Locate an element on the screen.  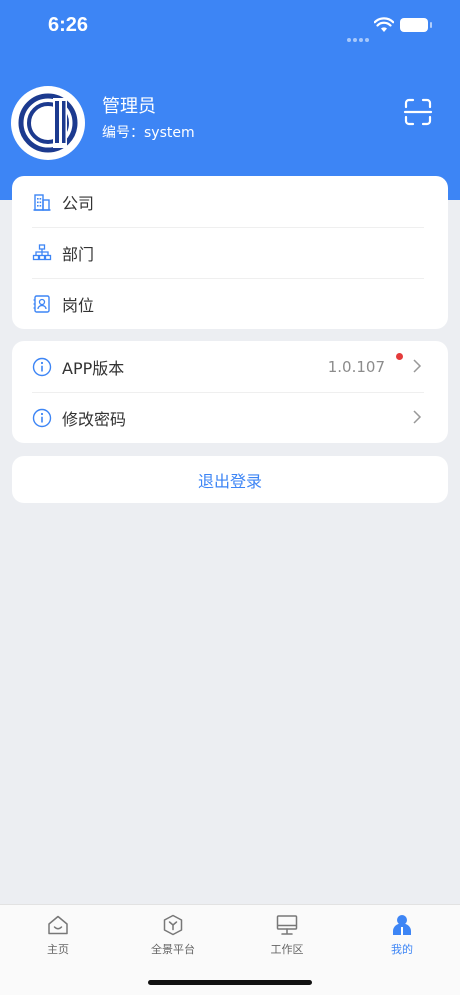
user-icon is located at coordinates (402, 925).